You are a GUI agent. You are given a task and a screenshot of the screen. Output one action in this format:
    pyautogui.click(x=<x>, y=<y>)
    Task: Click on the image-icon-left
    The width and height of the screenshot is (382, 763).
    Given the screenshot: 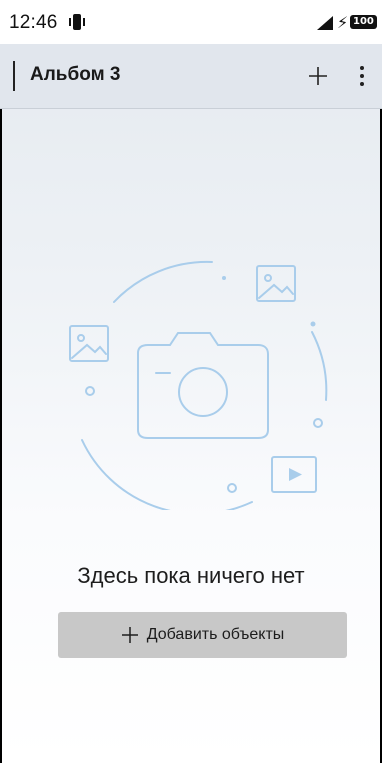 What is the action you would take?
    pyautogui.click(x=89, y=343)
    